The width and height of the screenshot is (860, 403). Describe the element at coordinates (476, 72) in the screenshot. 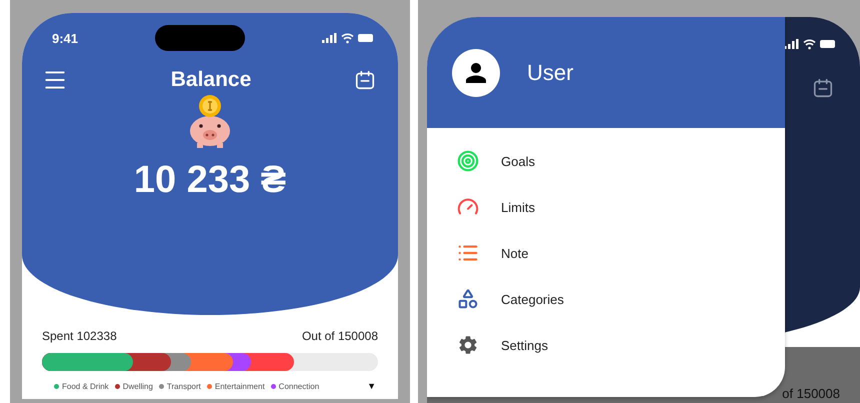

I see `avatar-icon` at that location.